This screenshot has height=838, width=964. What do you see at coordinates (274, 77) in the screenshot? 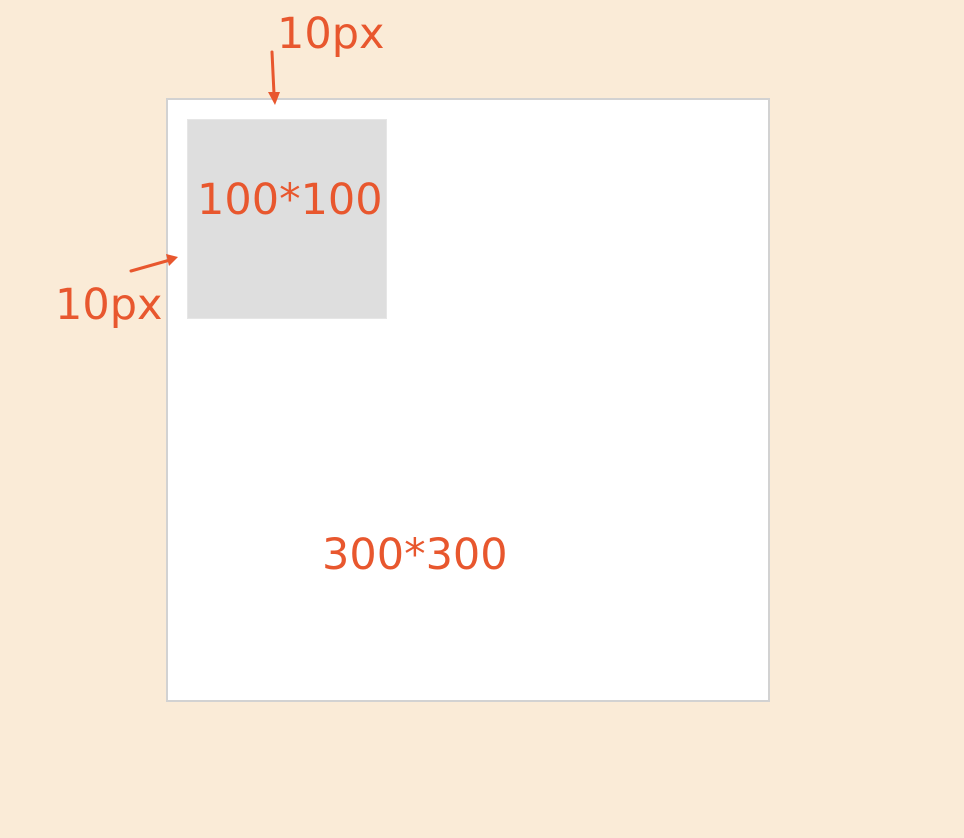
I see `top-gap-arrow` at bounding box center [274, 77].